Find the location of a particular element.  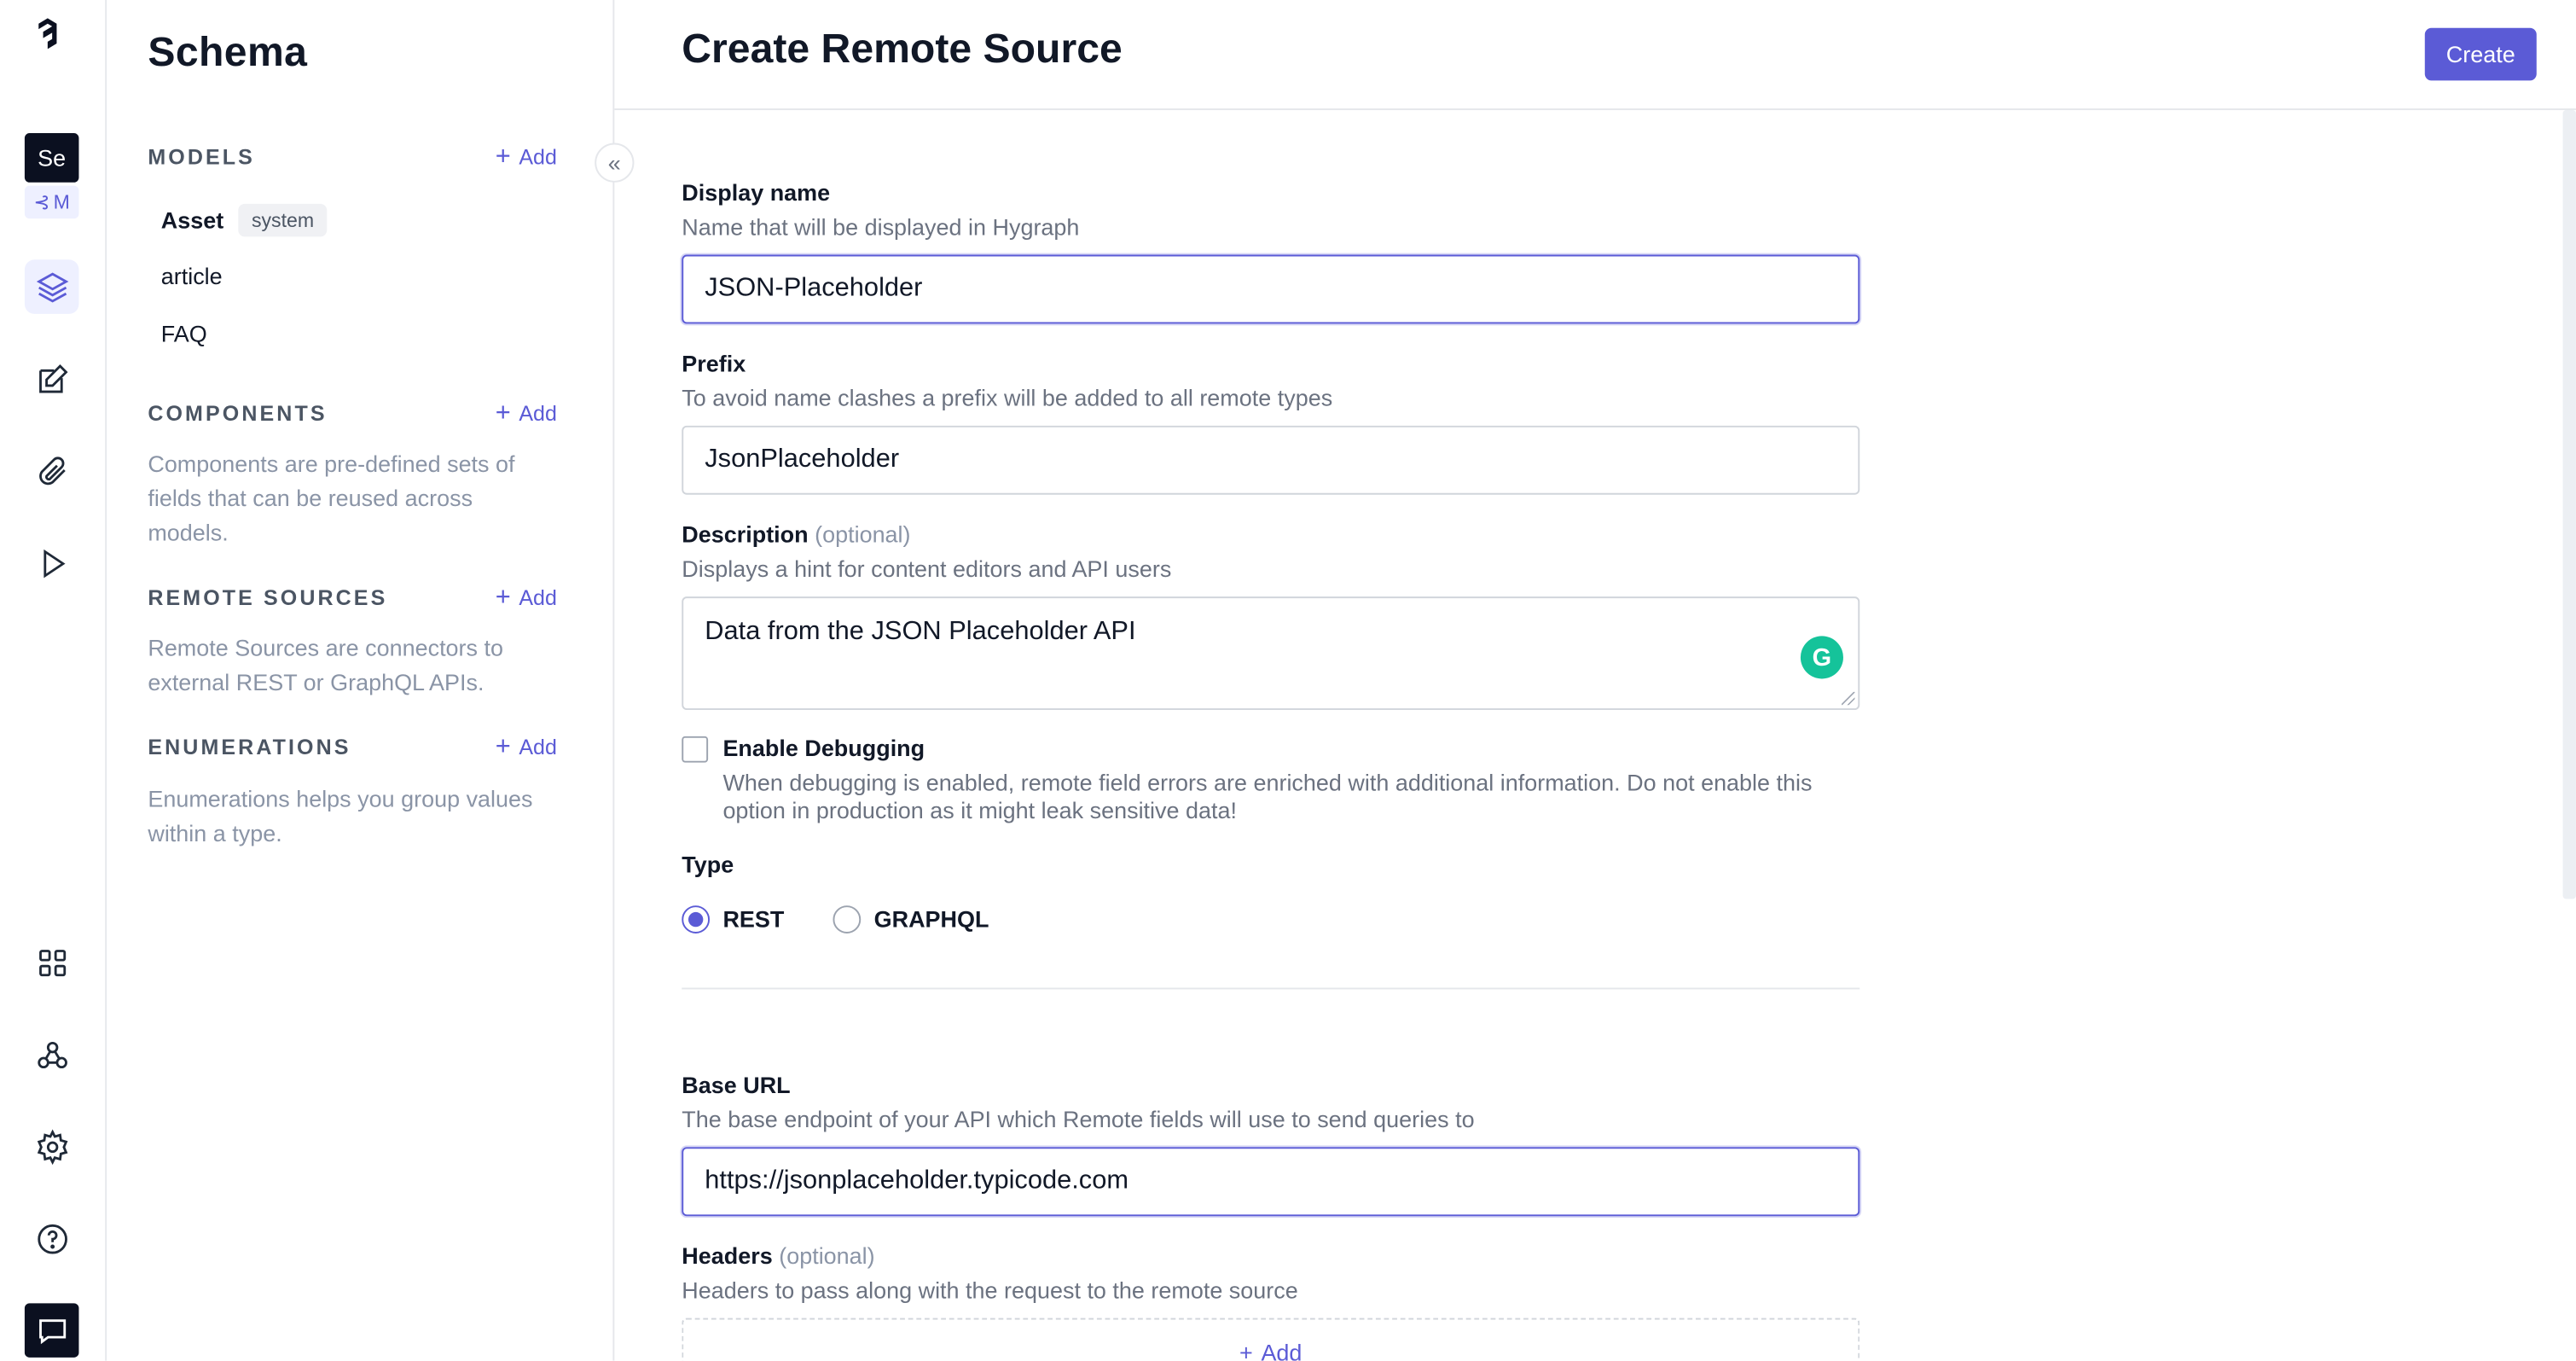

hygraph-logo-icon is located at coordinates (53, 49).